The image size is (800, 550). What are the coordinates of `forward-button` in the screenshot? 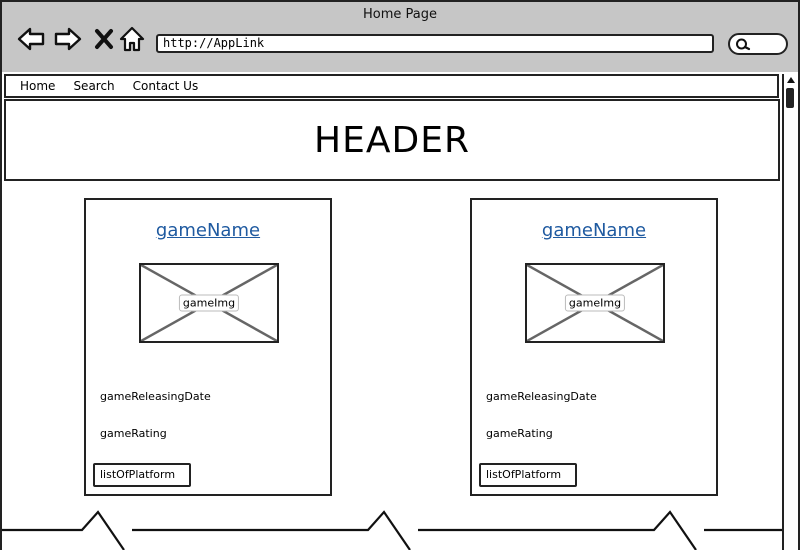 It's located at (68, 39).